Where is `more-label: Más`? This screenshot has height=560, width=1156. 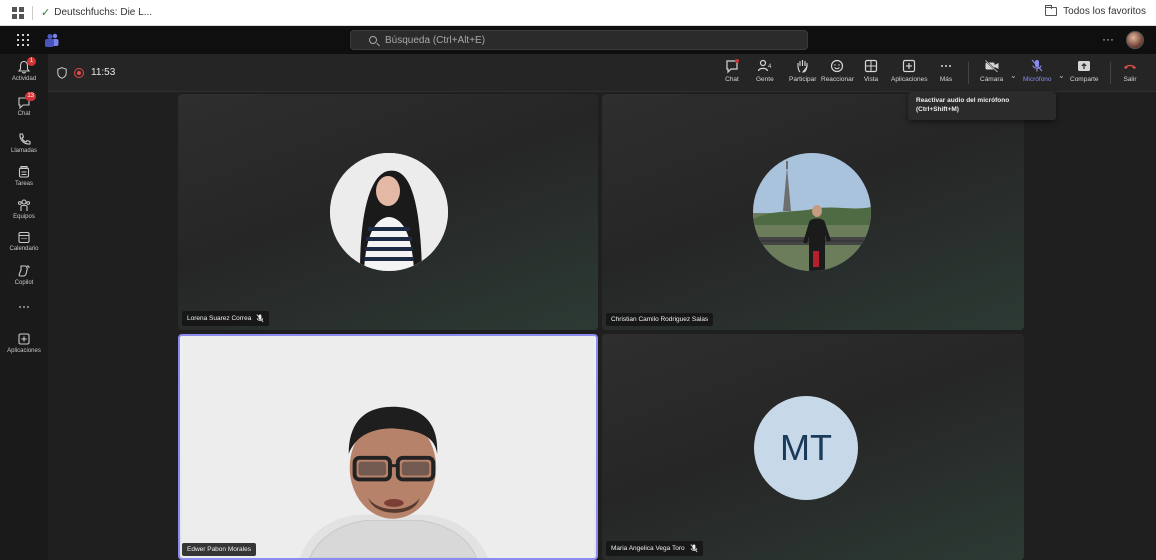 more-label: Más is located at coordinates (946, 79).